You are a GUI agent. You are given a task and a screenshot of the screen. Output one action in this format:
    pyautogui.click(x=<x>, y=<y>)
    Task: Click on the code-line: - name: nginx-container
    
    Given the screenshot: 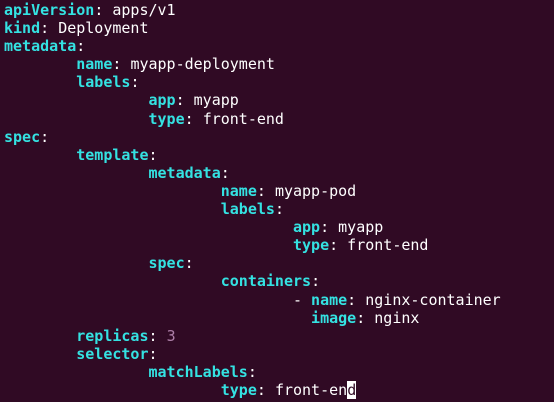 What is the action you would take?
    pyautogui.click(x=252, y=300)
    